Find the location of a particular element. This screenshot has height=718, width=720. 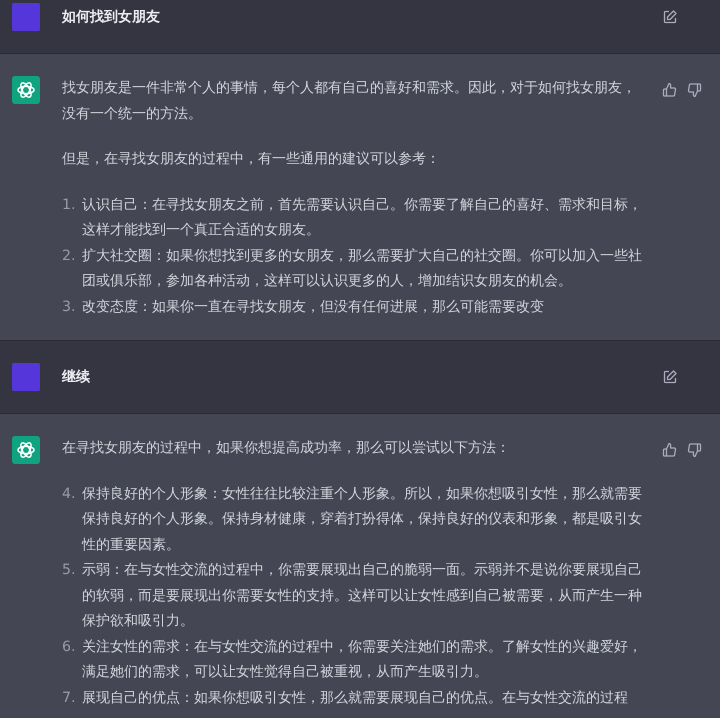

list-item-text: 保持良好的个人形象：女性往往比较注重个人形象。所以，如果你想吸引女性，那么就需要保持良好的个人形象。保持身材健康，穿着打扮得体，保持良好的仪表和形象，都是吸引女性的重要因素。 is located at coordinates (362, 519).